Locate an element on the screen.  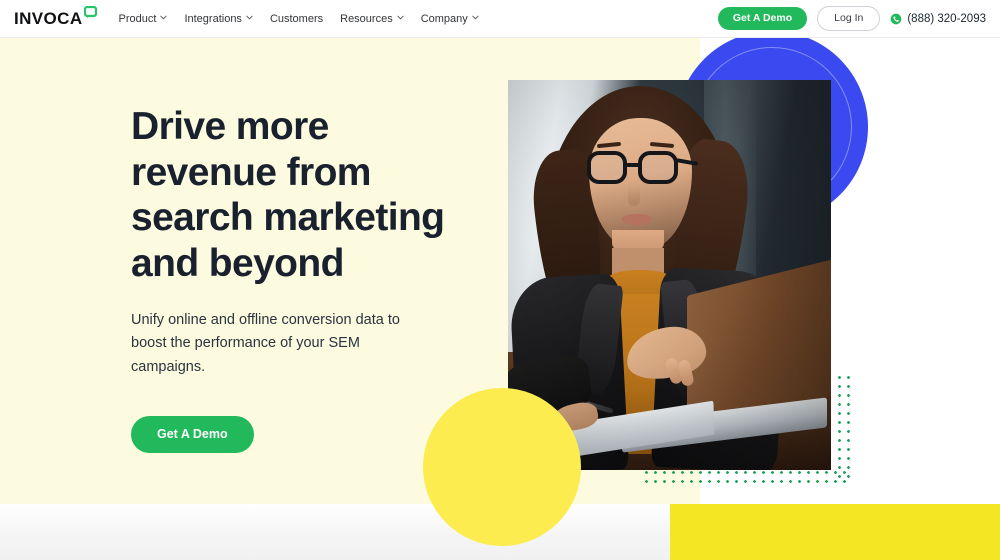
phone-number-text: (888) 320-2093 is located at coordinates (946, 18).